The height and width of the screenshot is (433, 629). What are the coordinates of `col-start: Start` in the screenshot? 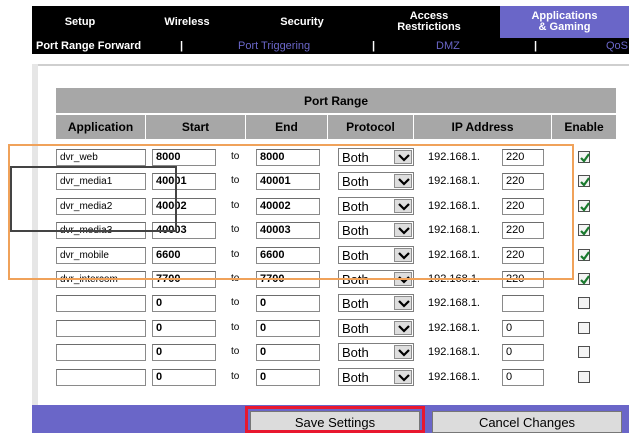 It's located at (196, 127).